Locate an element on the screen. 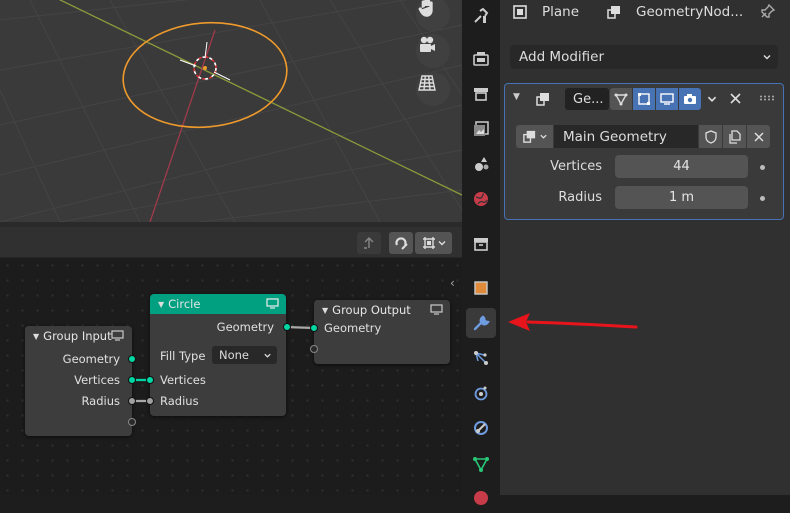  group-output-empty-socket is located at coordinates (314, 349).